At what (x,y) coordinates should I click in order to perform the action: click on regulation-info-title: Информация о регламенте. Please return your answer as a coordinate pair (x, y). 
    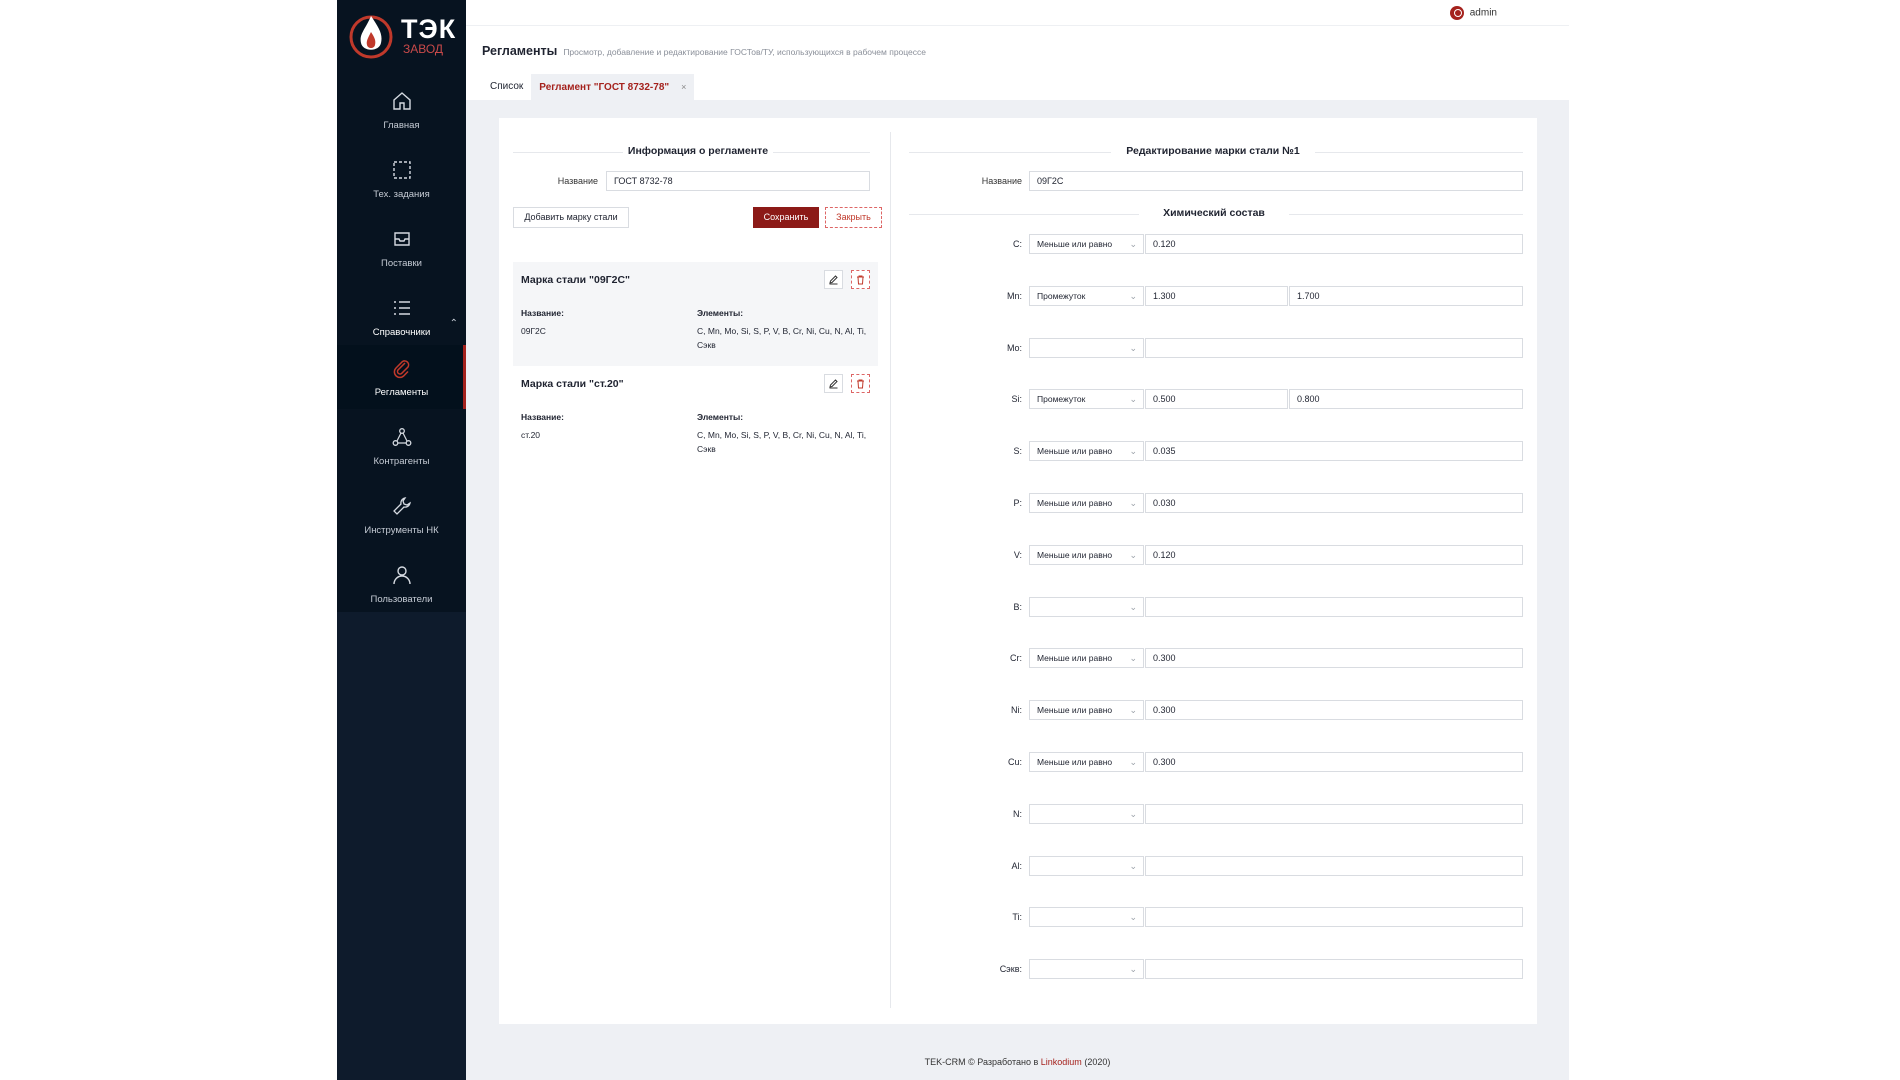
    Looking at the image, I should click on (698, 151).